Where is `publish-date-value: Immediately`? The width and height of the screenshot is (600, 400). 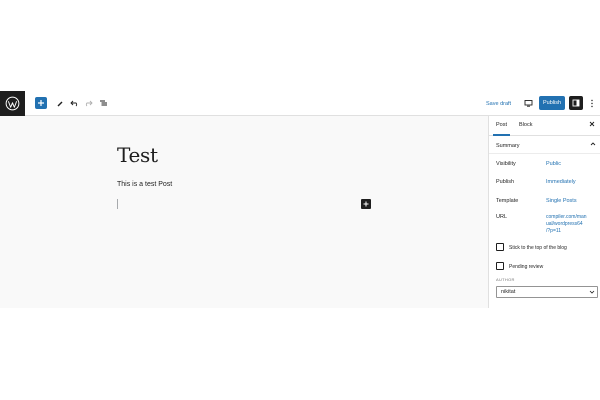 publish-date-value: Immediately is located at coordinates (561, 182).